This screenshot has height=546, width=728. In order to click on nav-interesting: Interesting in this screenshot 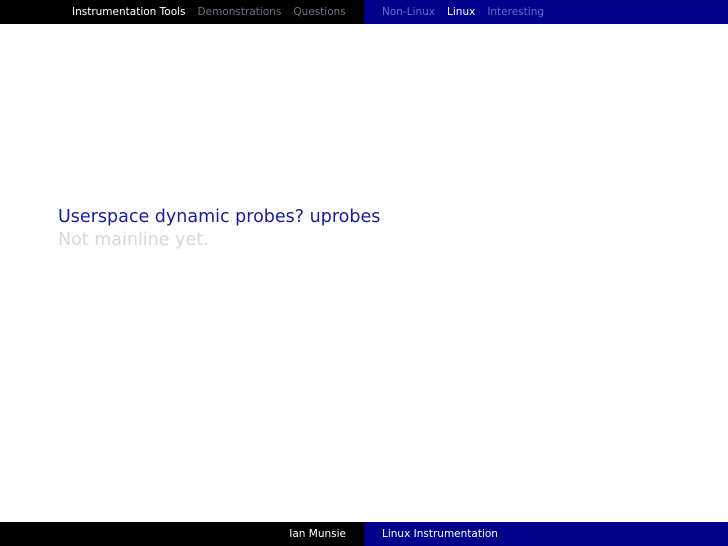, I will do `click(515, 12)`.